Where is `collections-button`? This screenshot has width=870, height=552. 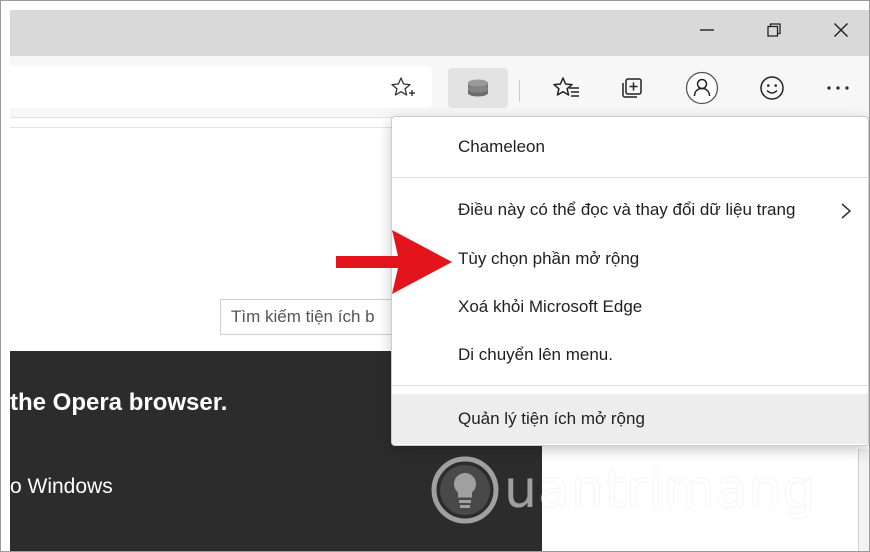 collections-button is located at coordinates (632, 88).